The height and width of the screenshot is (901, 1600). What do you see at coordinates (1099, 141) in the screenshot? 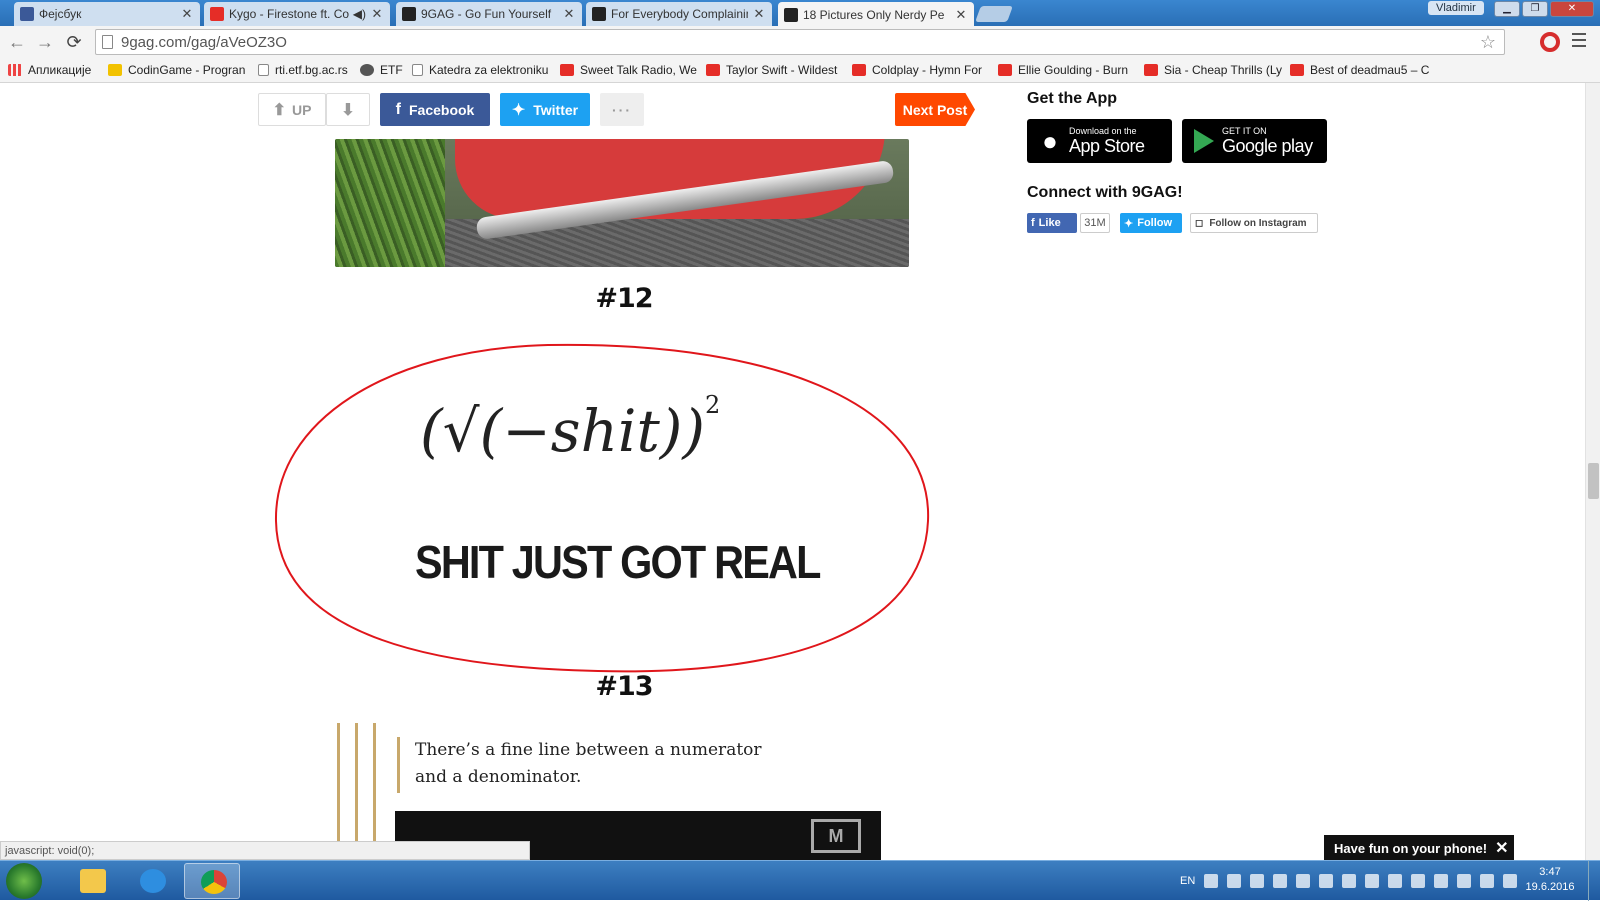
I see `app-store-button: ● Download on the App Store` at bounding box center [1099, 141].